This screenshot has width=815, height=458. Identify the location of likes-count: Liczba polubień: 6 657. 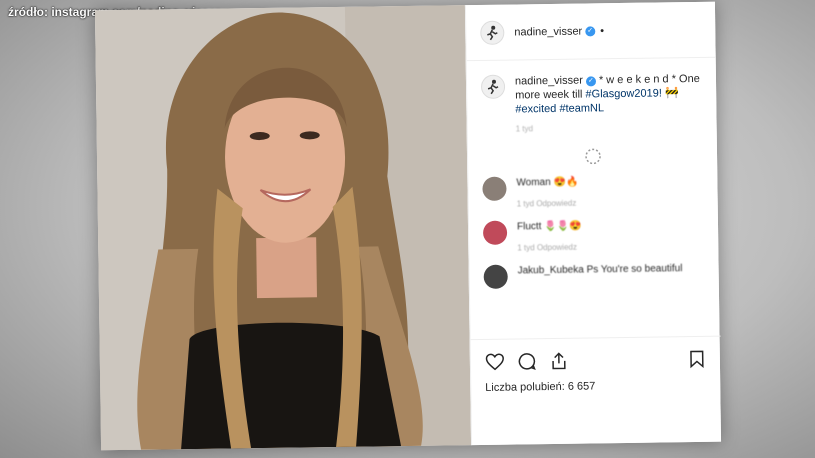
(596, 386).